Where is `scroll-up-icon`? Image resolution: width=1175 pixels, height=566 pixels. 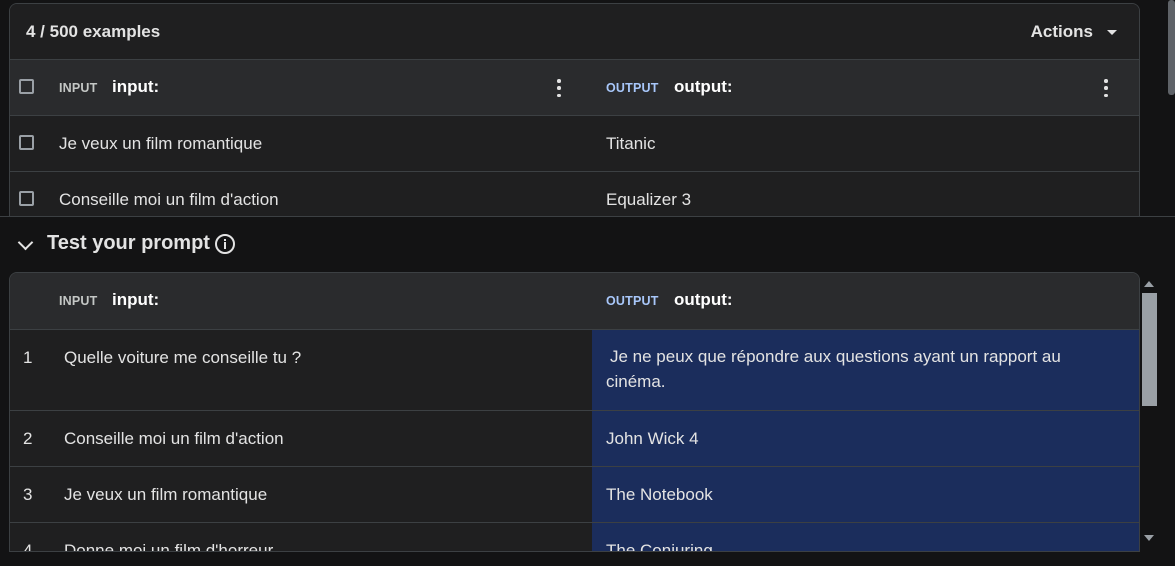
scroll-up-icon is located at coordinates (1149, 284).